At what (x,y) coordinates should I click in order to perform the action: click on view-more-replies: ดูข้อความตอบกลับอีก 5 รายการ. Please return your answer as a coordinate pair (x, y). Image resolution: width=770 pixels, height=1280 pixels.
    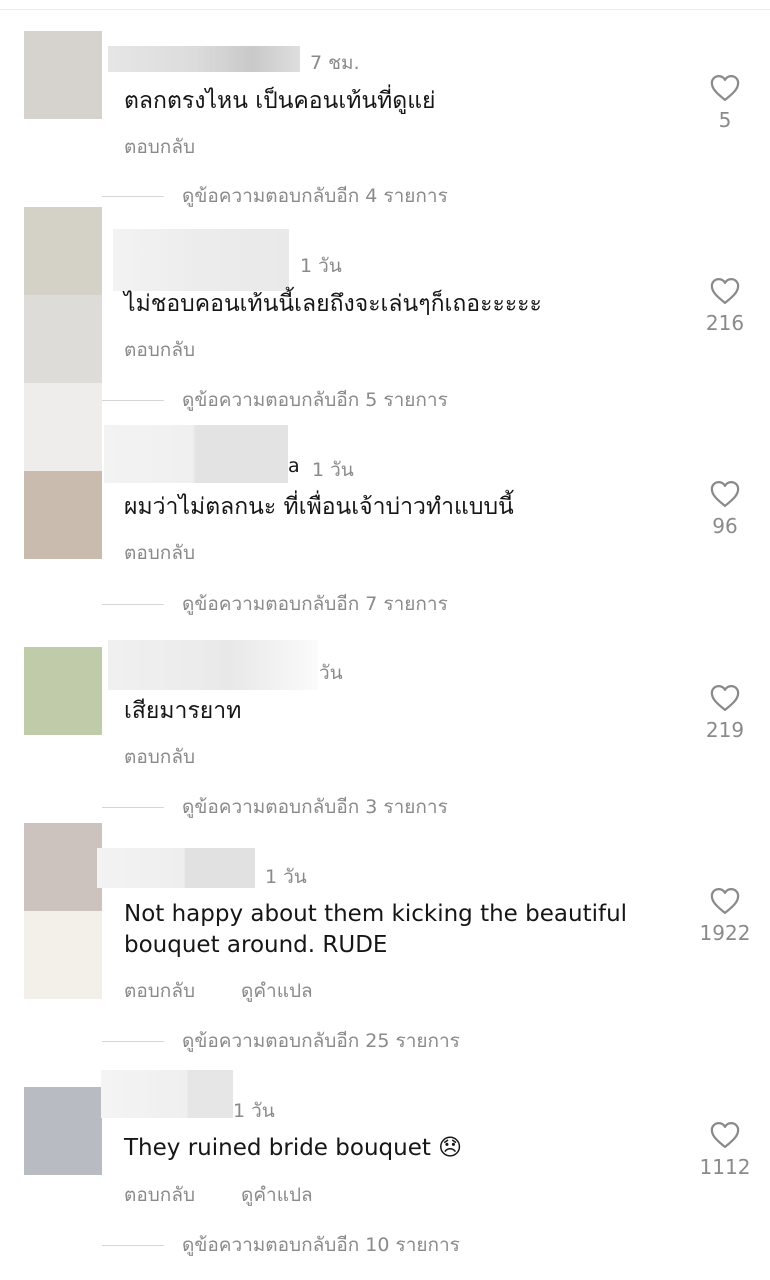
    Looking at the image, I should click on (275, 400).